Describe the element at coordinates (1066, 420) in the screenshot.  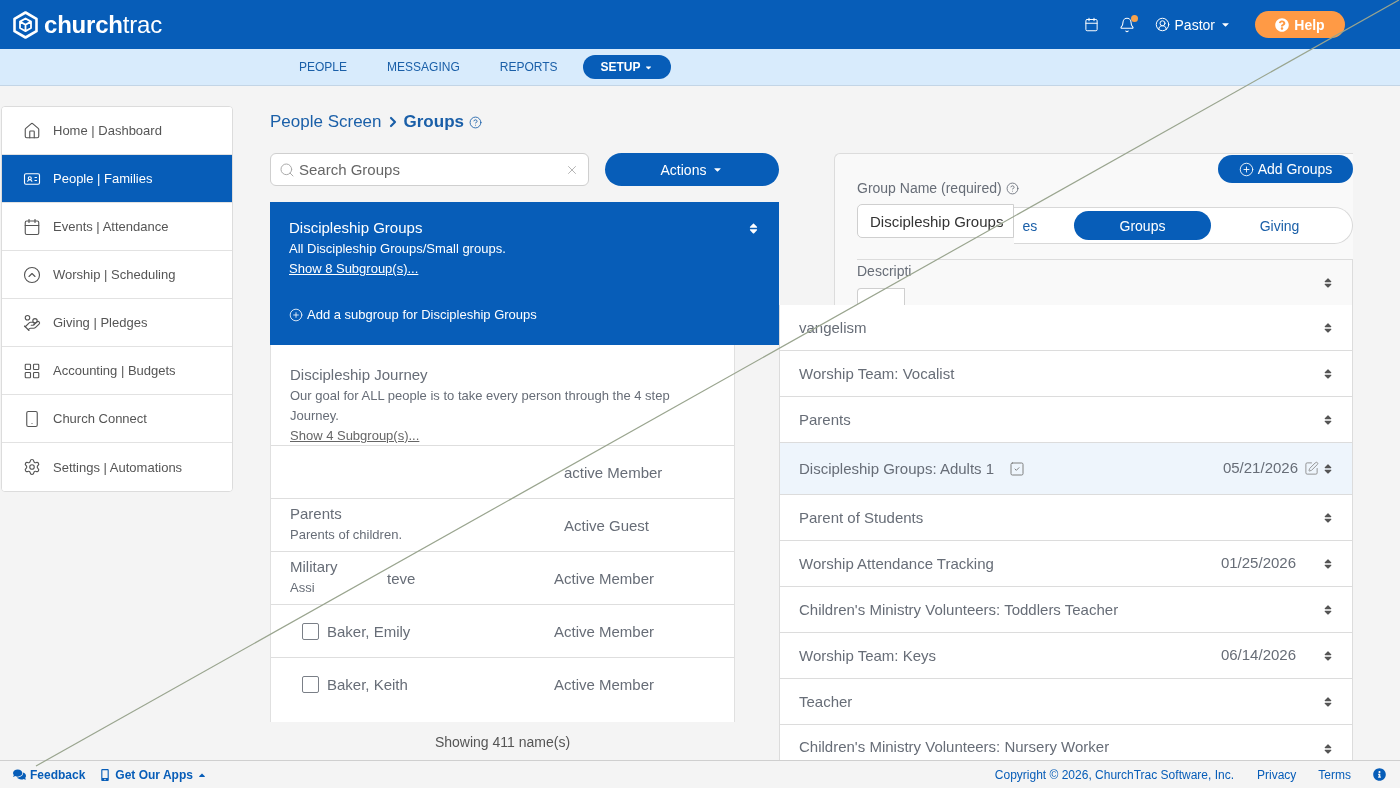
I see `group-row: Parents` at that location.